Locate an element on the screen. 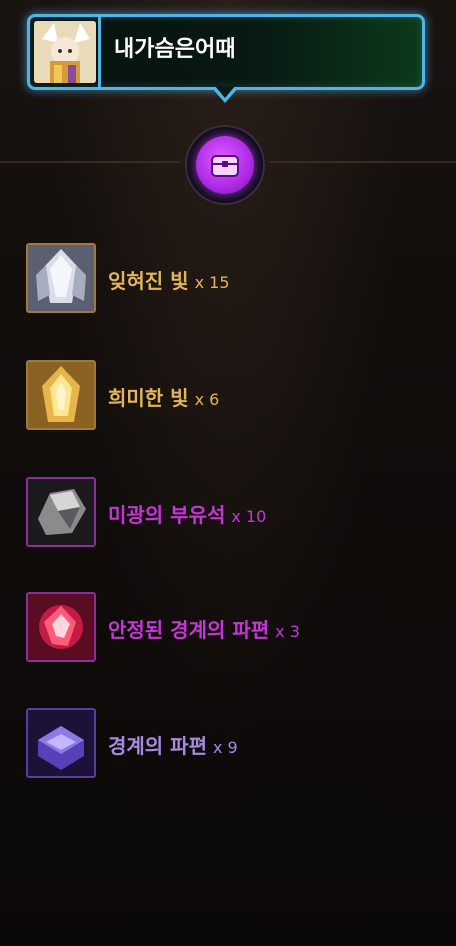  stable-boundary-shard-icon is located at coordinates (61, 627).